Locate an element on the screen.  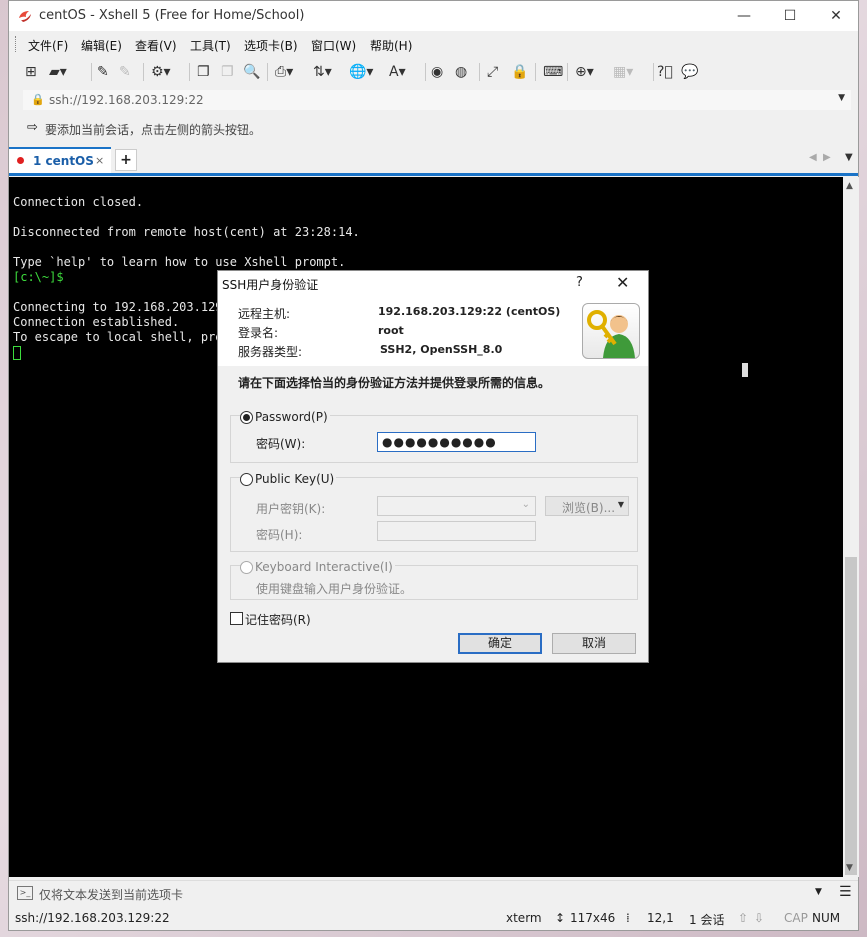
dialog-close-button: ✕ is located at coordinates (622, 282).